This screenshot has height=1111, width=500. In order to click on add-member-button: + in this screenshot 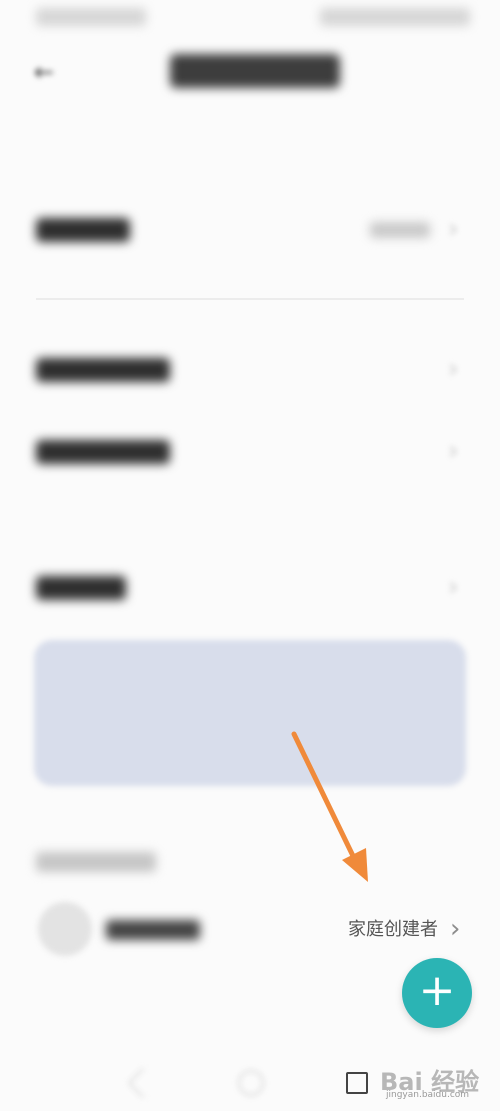, I will do `click(437, 993)`.